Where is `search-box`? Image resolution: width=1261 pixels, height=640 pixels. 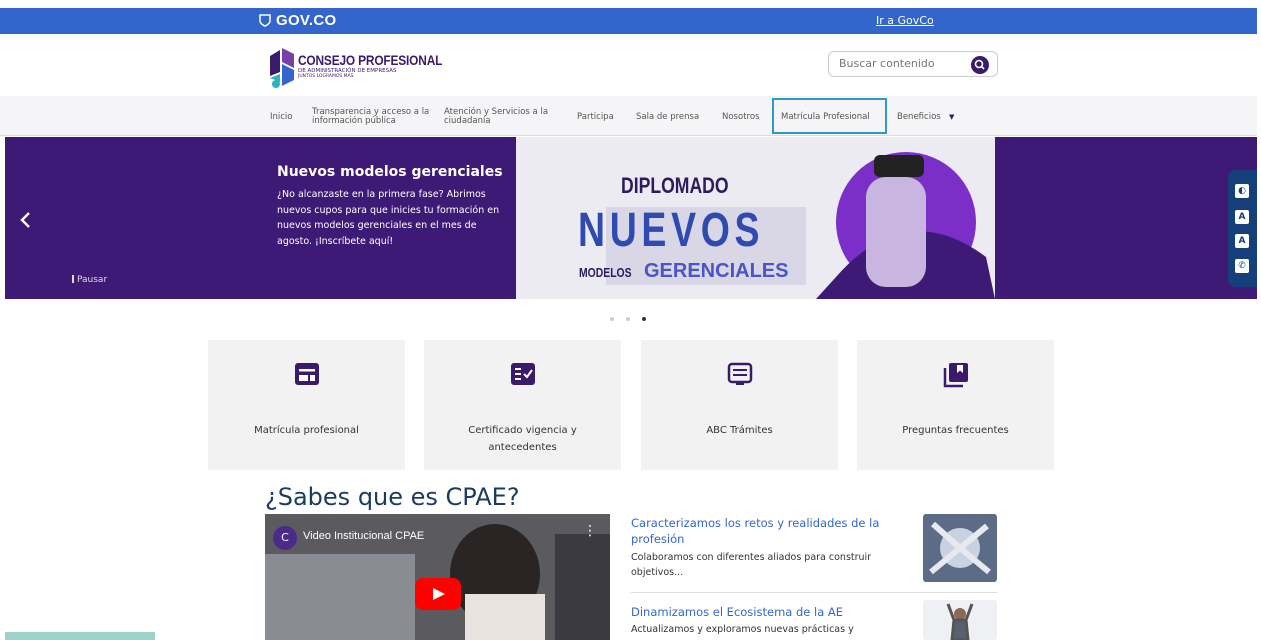 search-box is located at coordinates (913, 64).